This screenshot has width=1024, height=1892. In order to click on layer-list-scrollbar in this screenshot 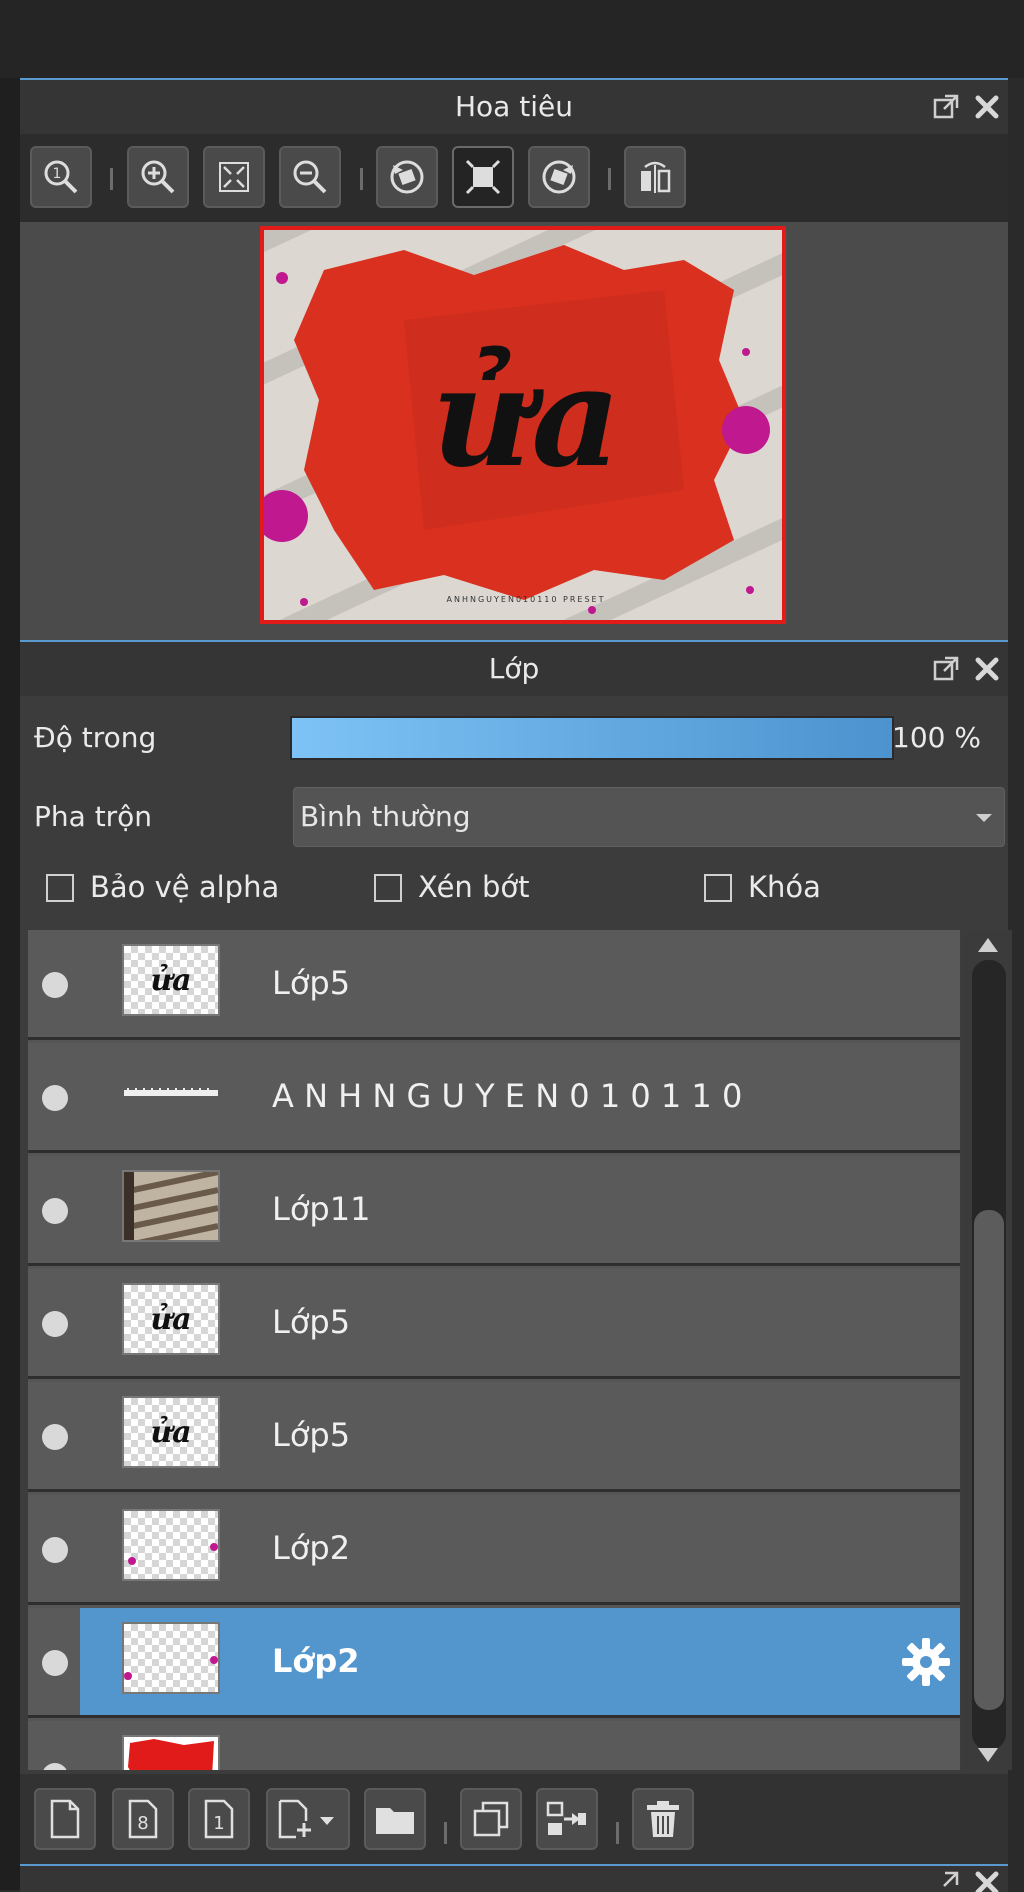, I will do `click(987, 1350)`.